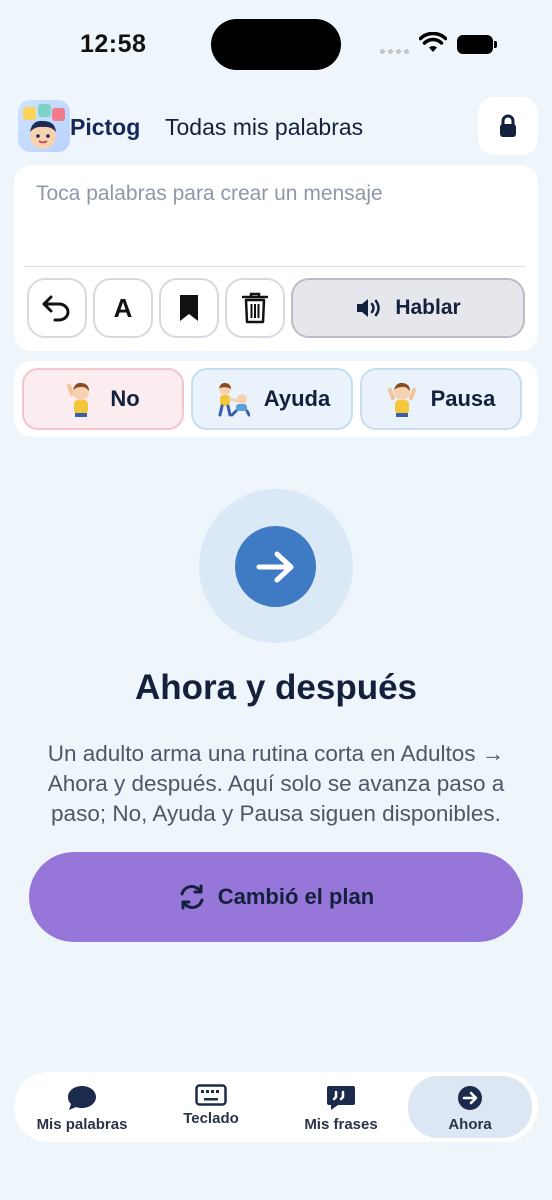  Describe the element at coordinates (209, 194) in the screenshot. I see `message-input: Toca palabras para crear un mensaje` at that location.